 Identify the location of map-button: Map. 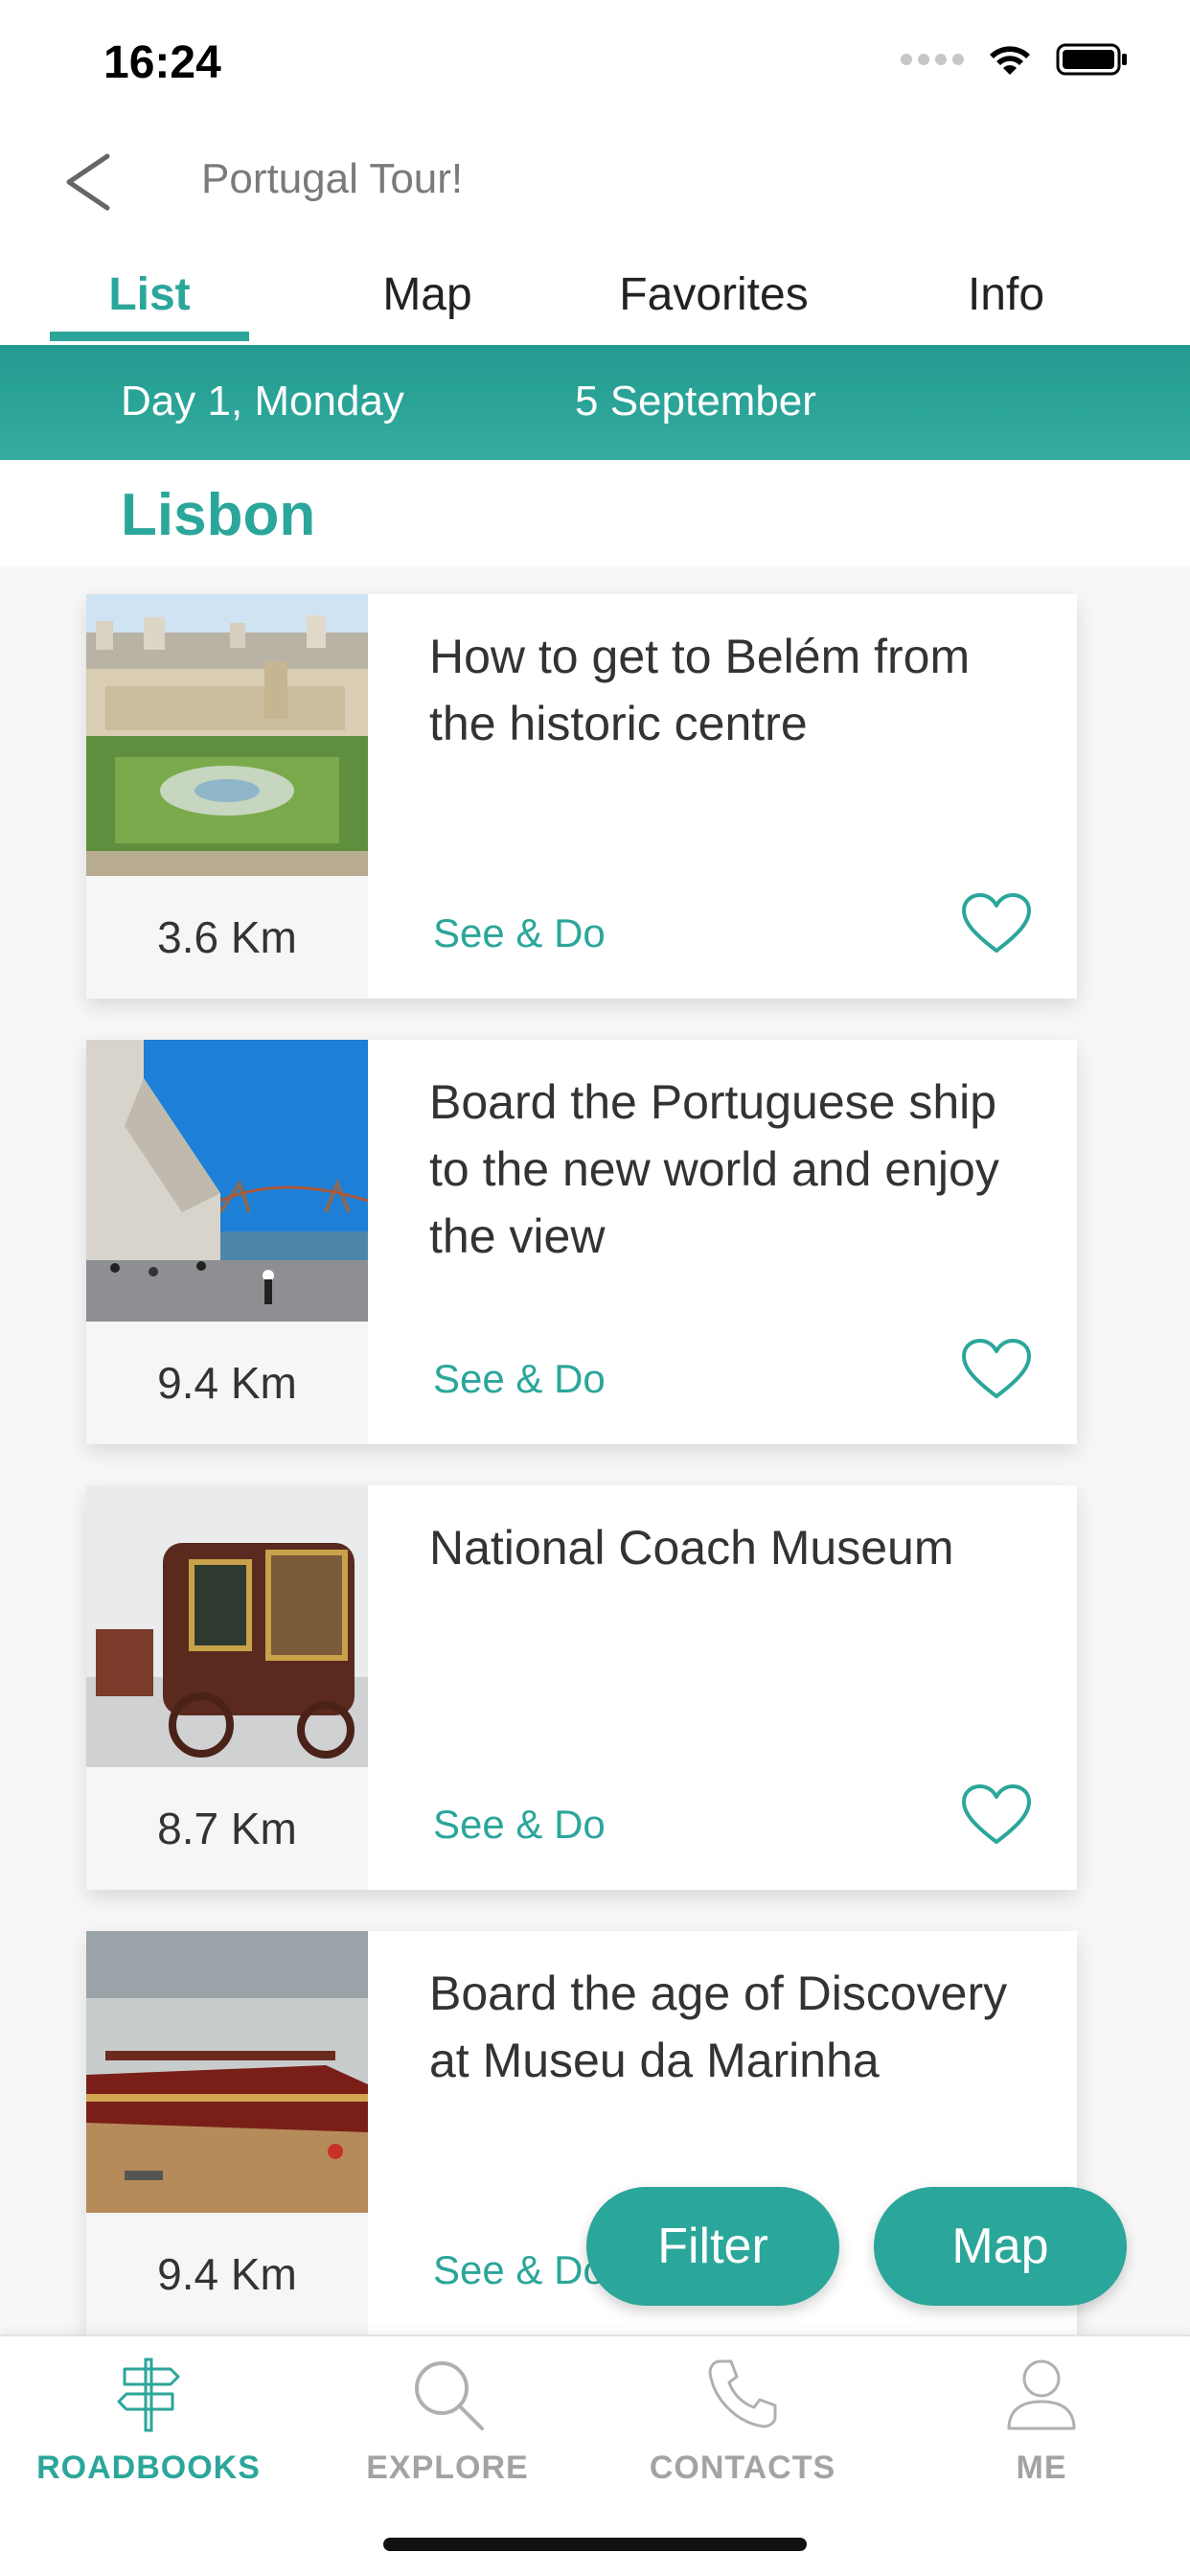
(1001, 2246).